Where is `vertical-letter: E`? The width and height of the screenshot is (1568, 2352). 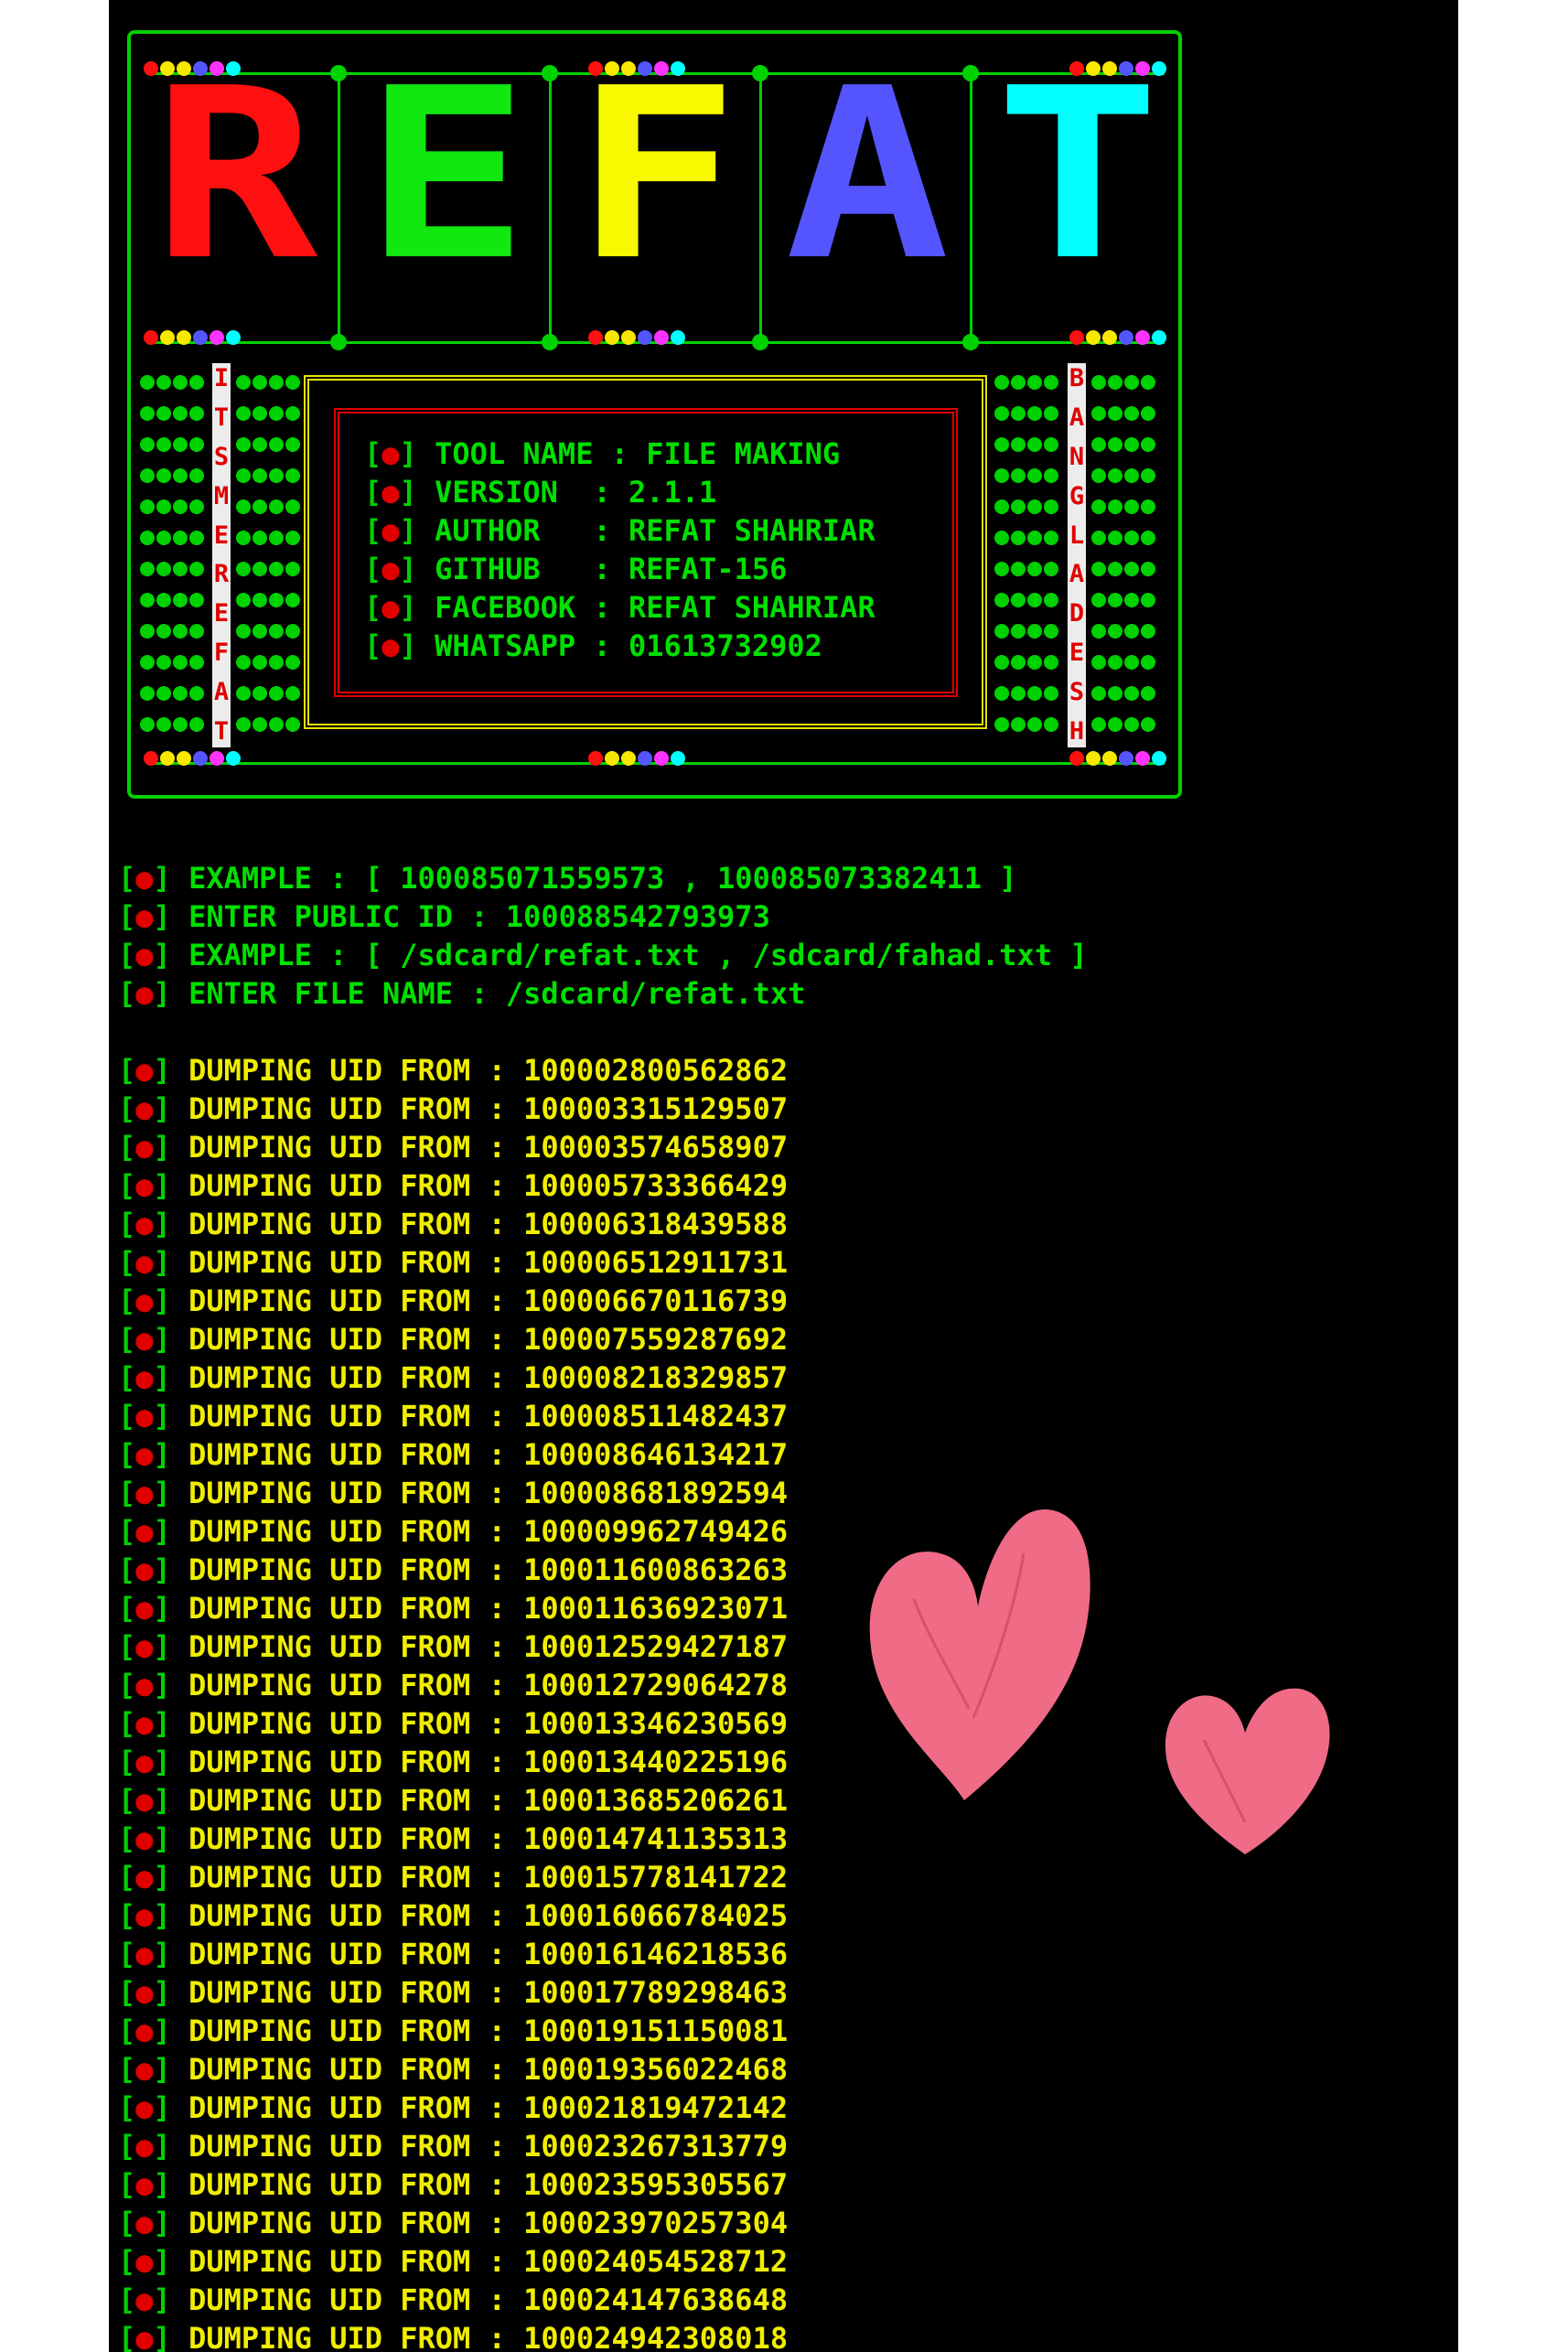
vertical-letter: E is located at coordinates (221, 535).